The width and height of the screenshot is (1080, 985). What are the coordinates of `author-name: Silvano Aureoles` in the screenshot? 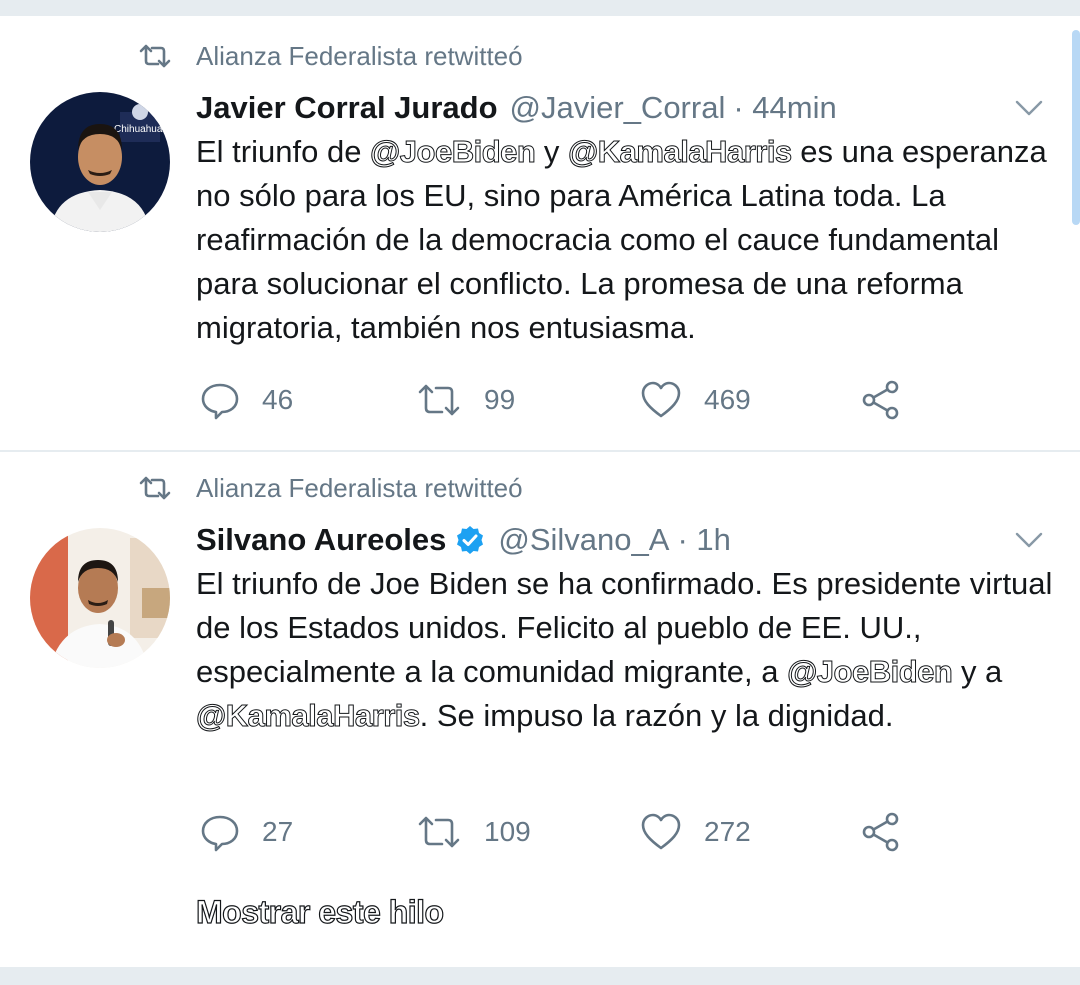 It's located at (321, 540).